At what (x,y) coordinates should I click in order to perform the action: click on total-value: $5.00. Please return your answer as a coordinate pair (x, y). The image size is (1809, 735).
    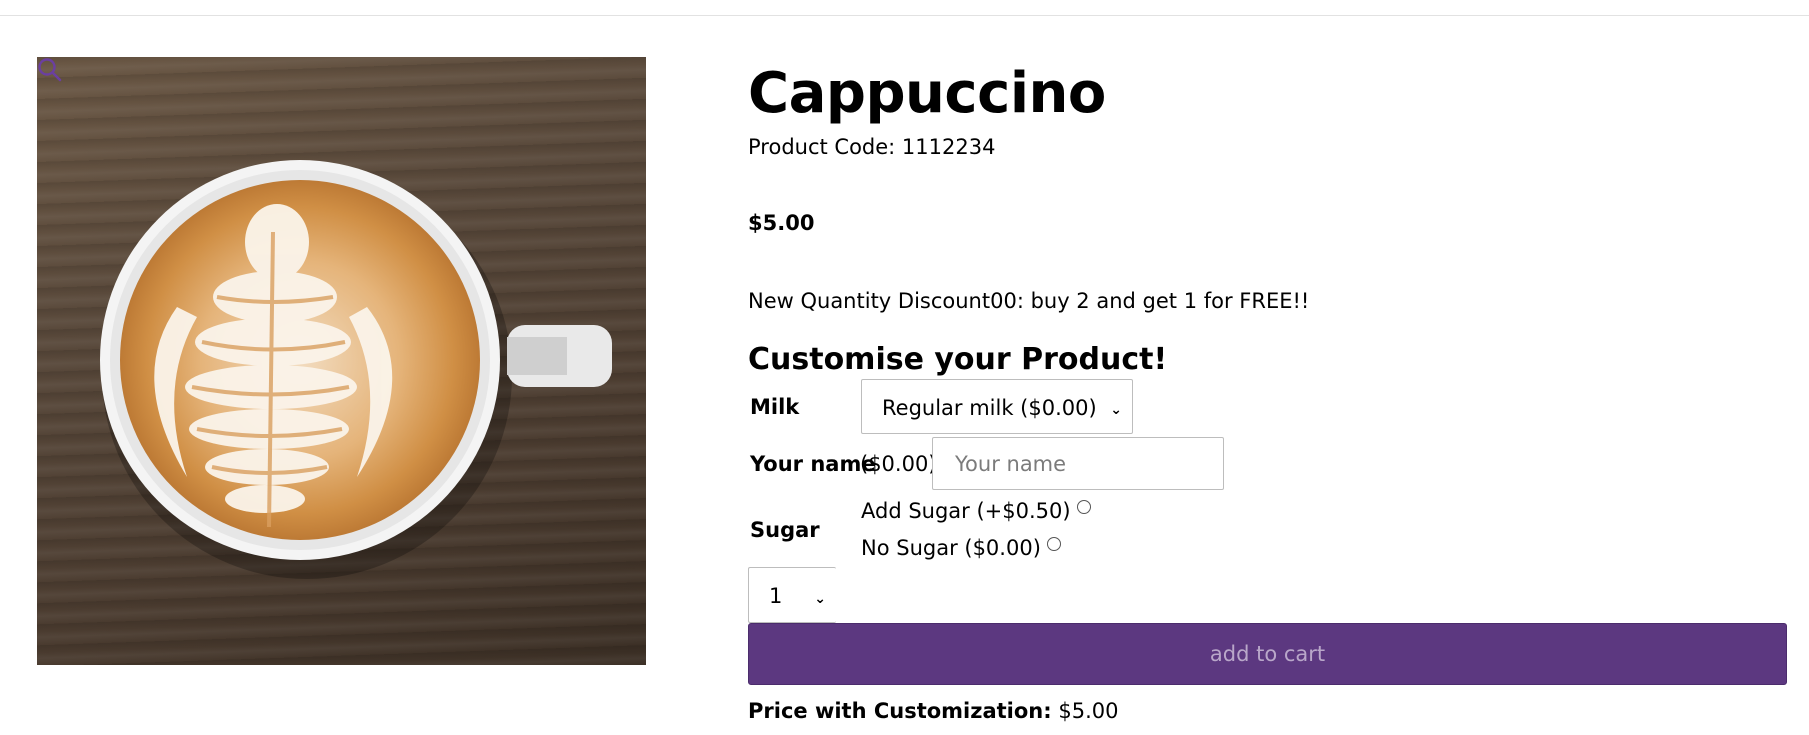
    Looking at the image, I should click on (1088, 711).